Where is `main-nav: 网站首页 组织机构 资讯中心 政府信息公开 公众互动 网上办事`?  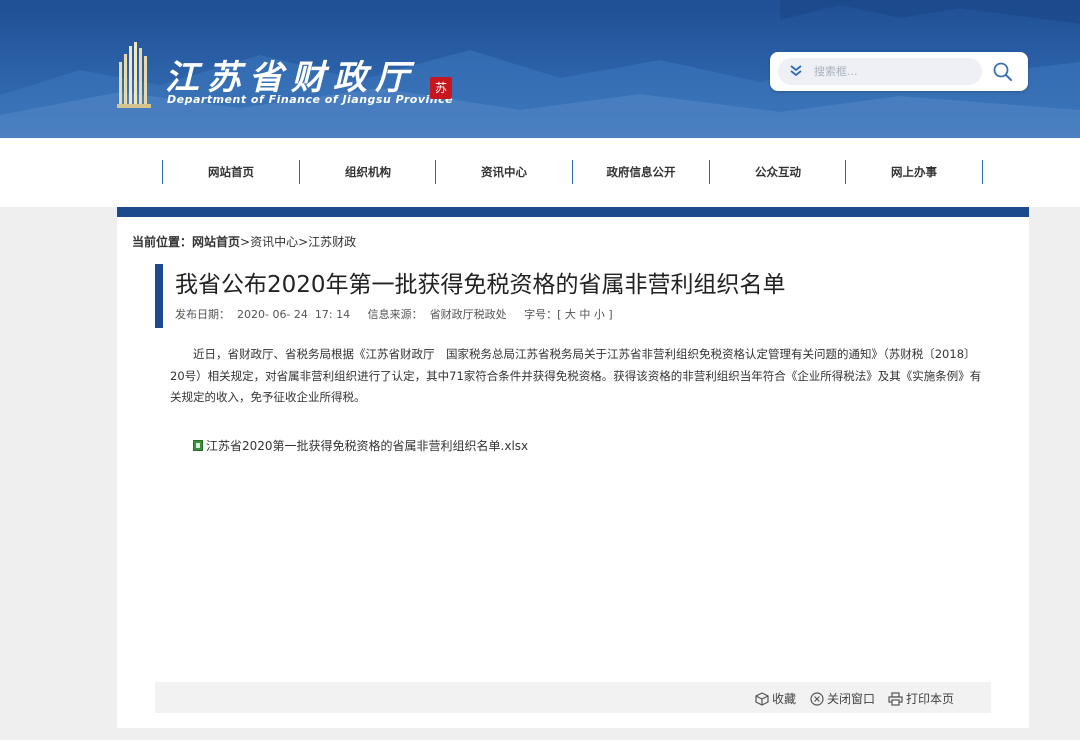 main-nav: 网站首页 组织机构 资讯中心 政府信息公开 公众互动 网上办事 is located at coordinates (540, 172).